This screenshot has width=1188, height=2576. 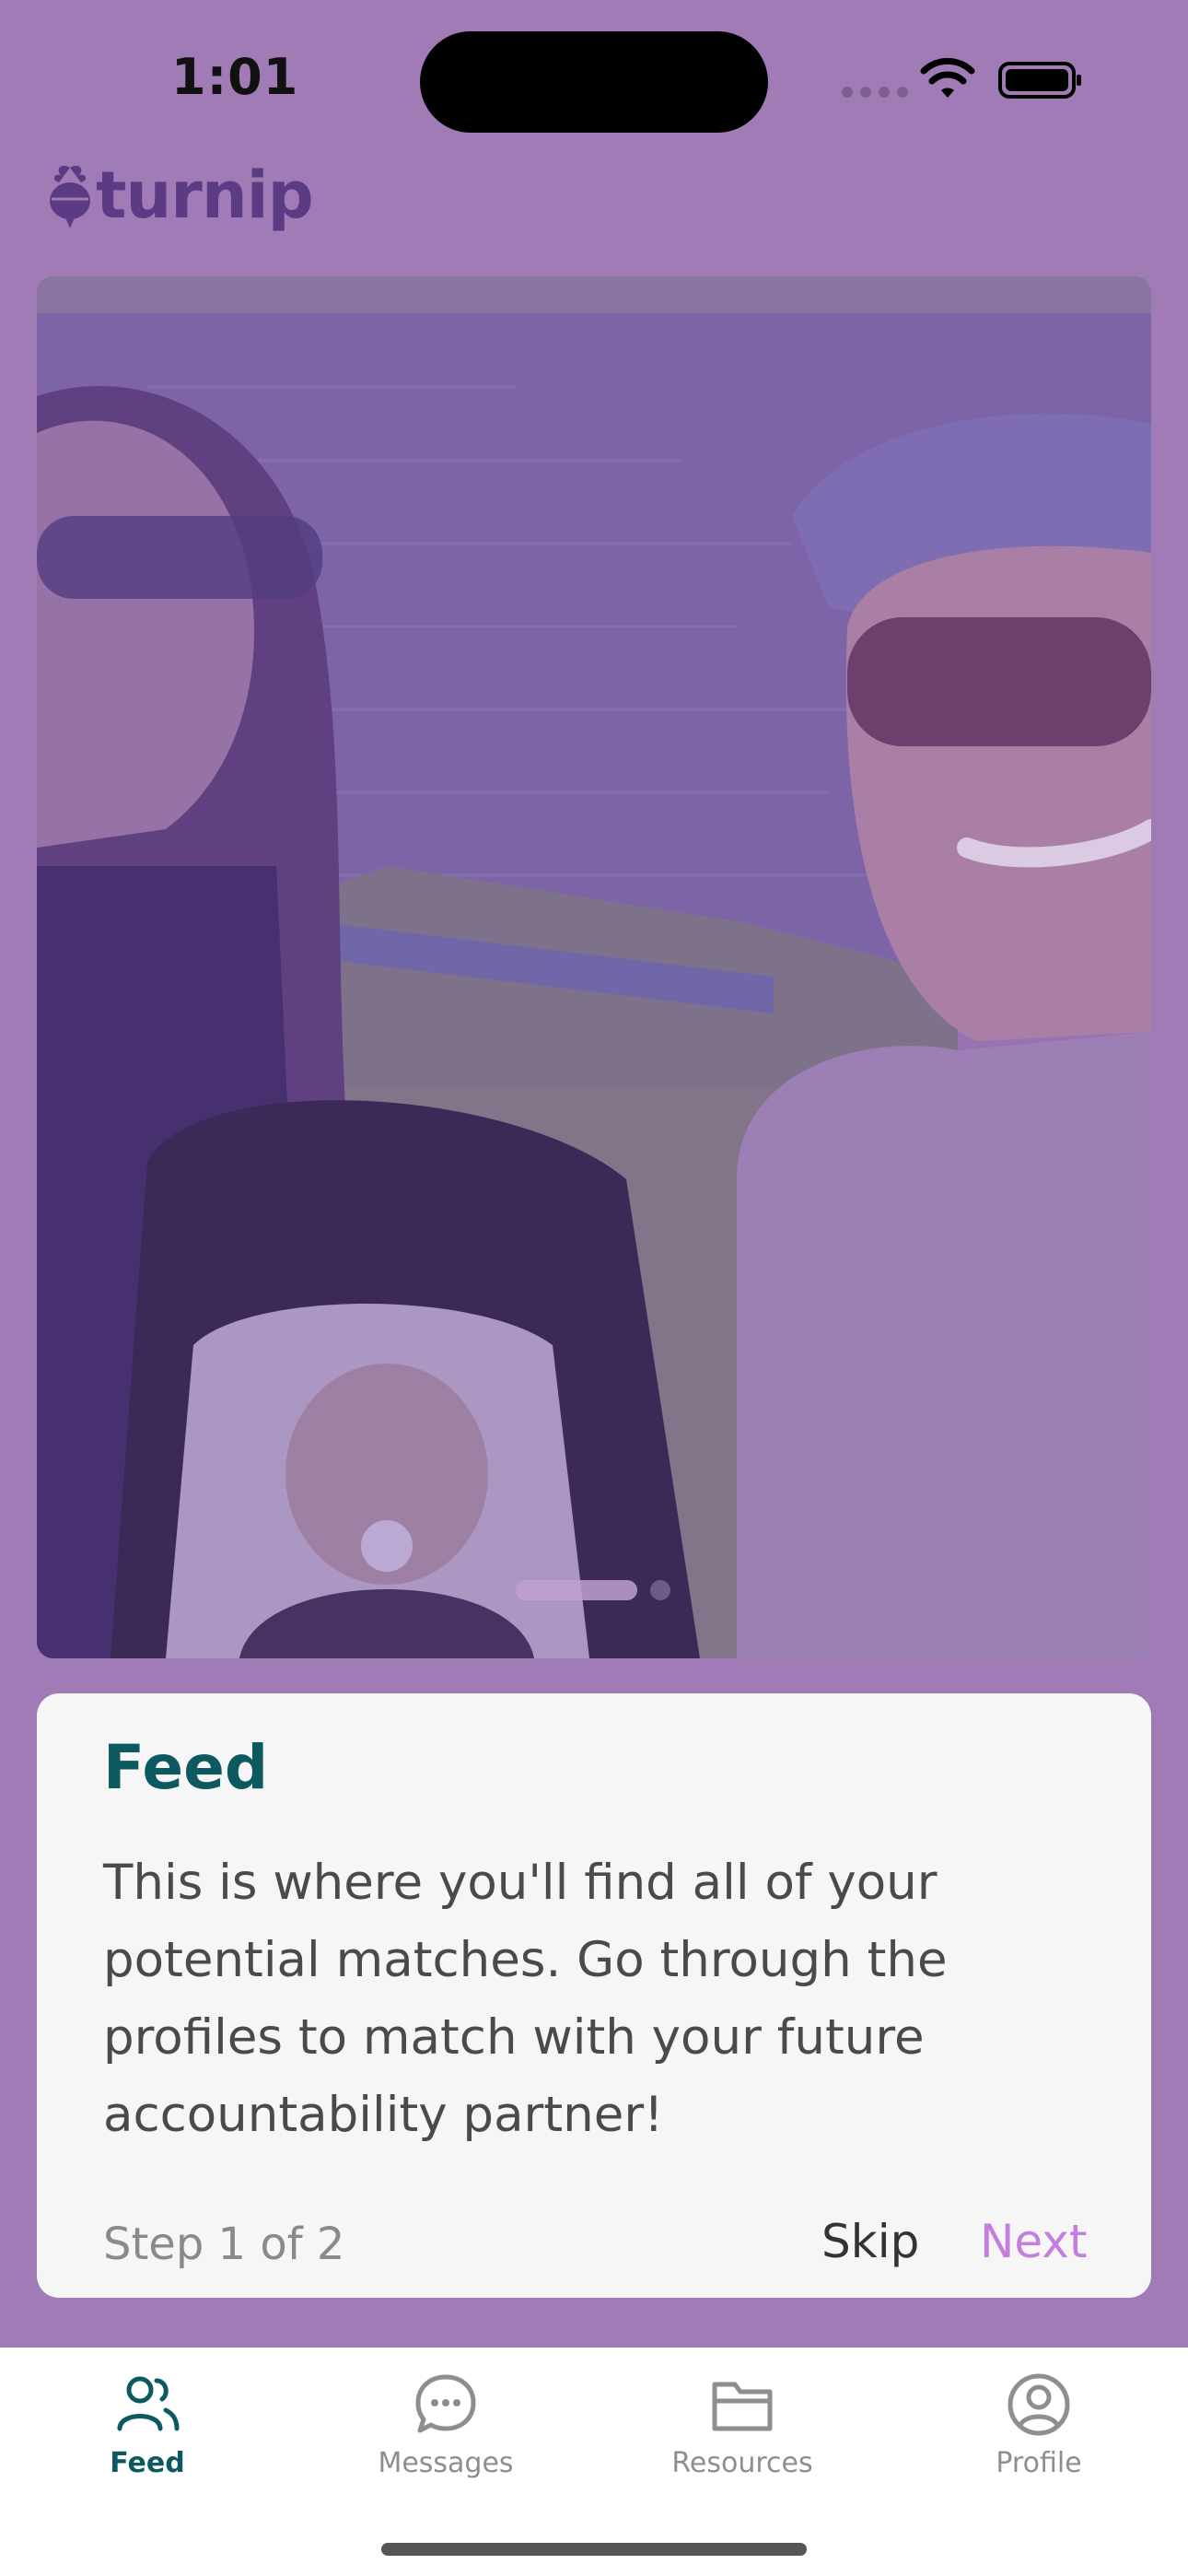 I want to click on photo-pager, so click(x=593, y=1590).